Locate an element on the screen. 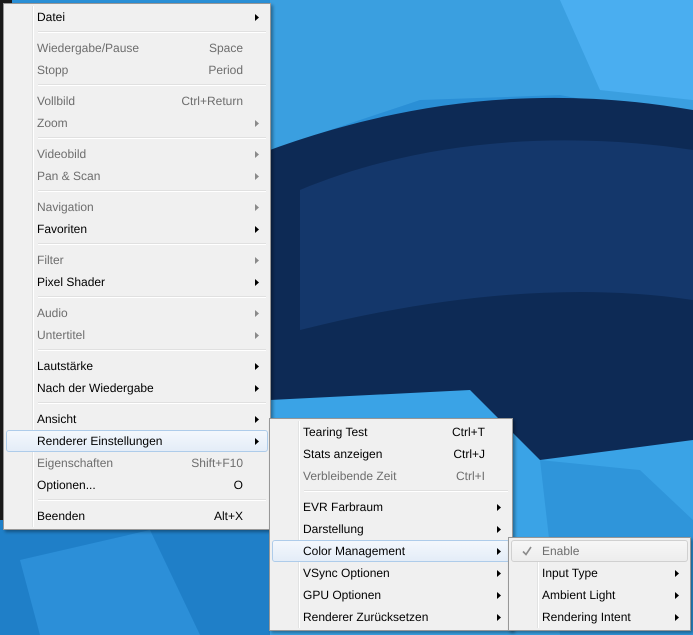  menu-item: Input Type is located at coordinates (599, 573).